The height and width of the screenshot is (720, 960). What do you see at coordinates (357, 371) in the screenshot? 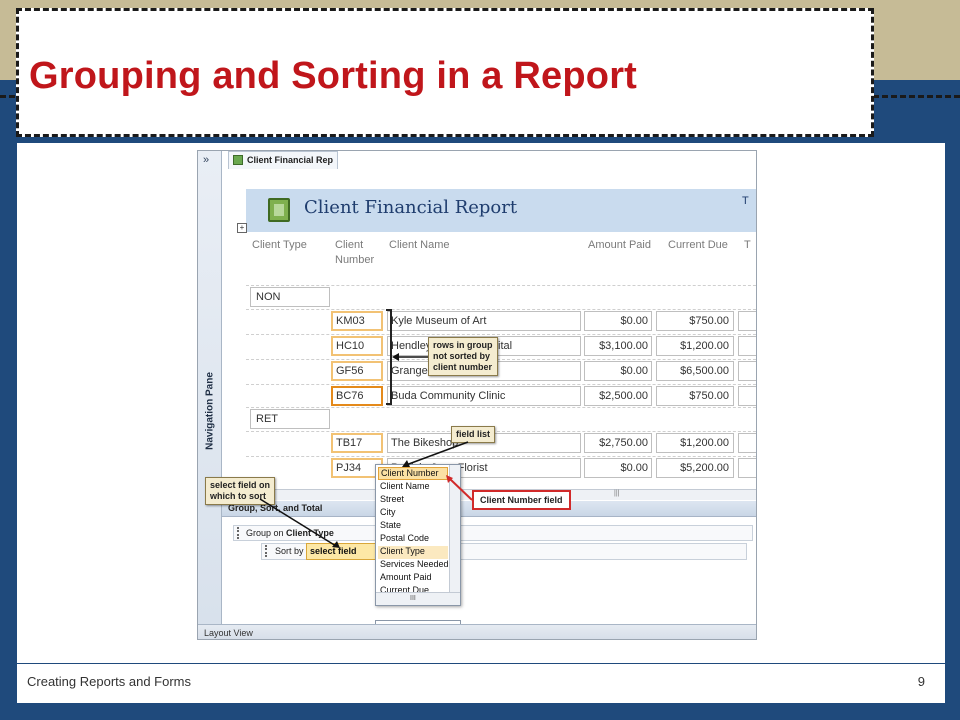
I see `client-number-cell: GF56` at bounding box center [357, 371].